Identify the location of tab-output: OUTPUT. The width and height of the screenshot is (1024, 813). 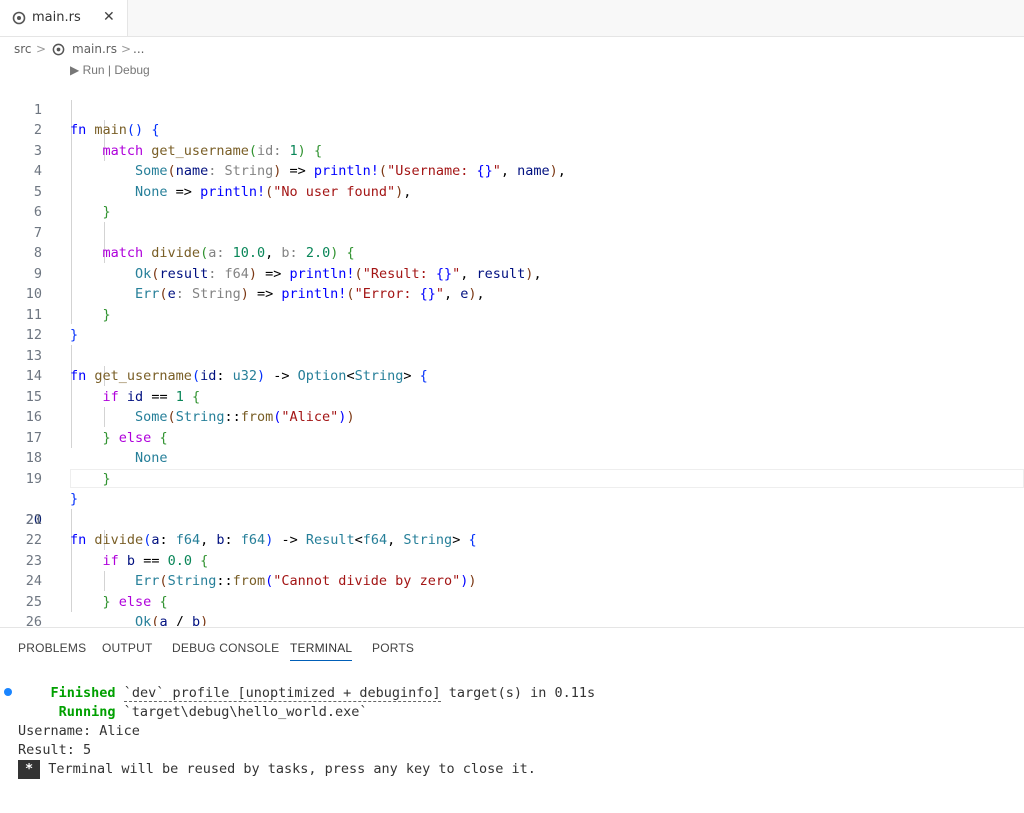
(127, 648).